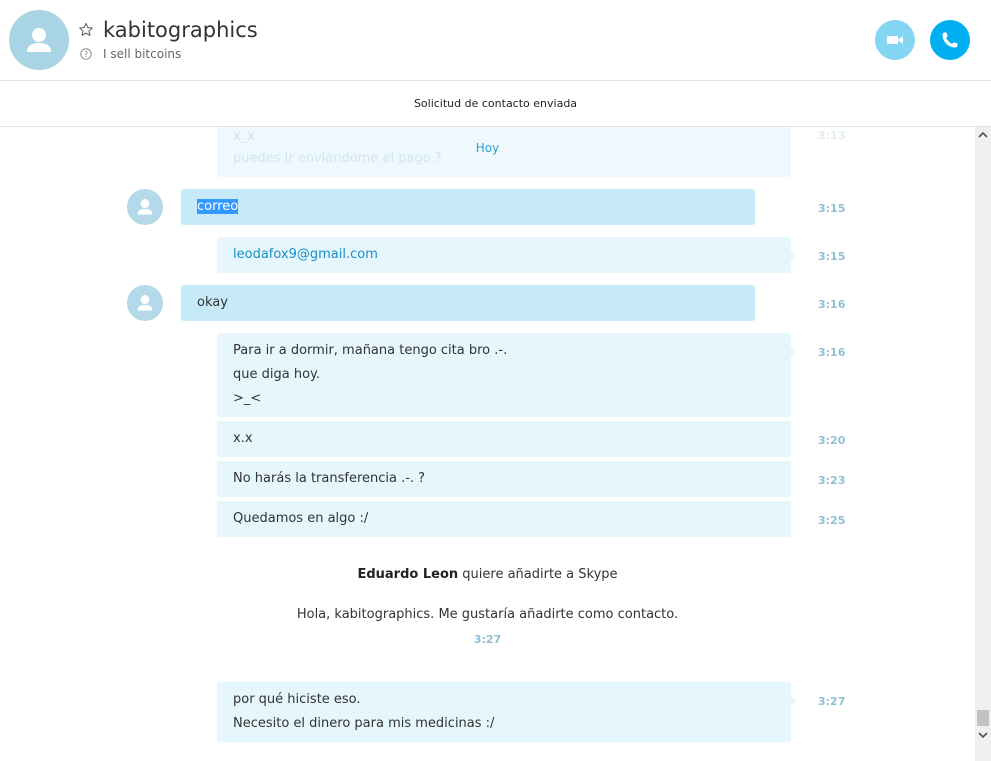 Image resolution: width=991 pixels, height=761 pixels. What do you see at coordinates (247, 398) in the screenshot?
I see `message-text: >_<` at bounding box center [247, 398].